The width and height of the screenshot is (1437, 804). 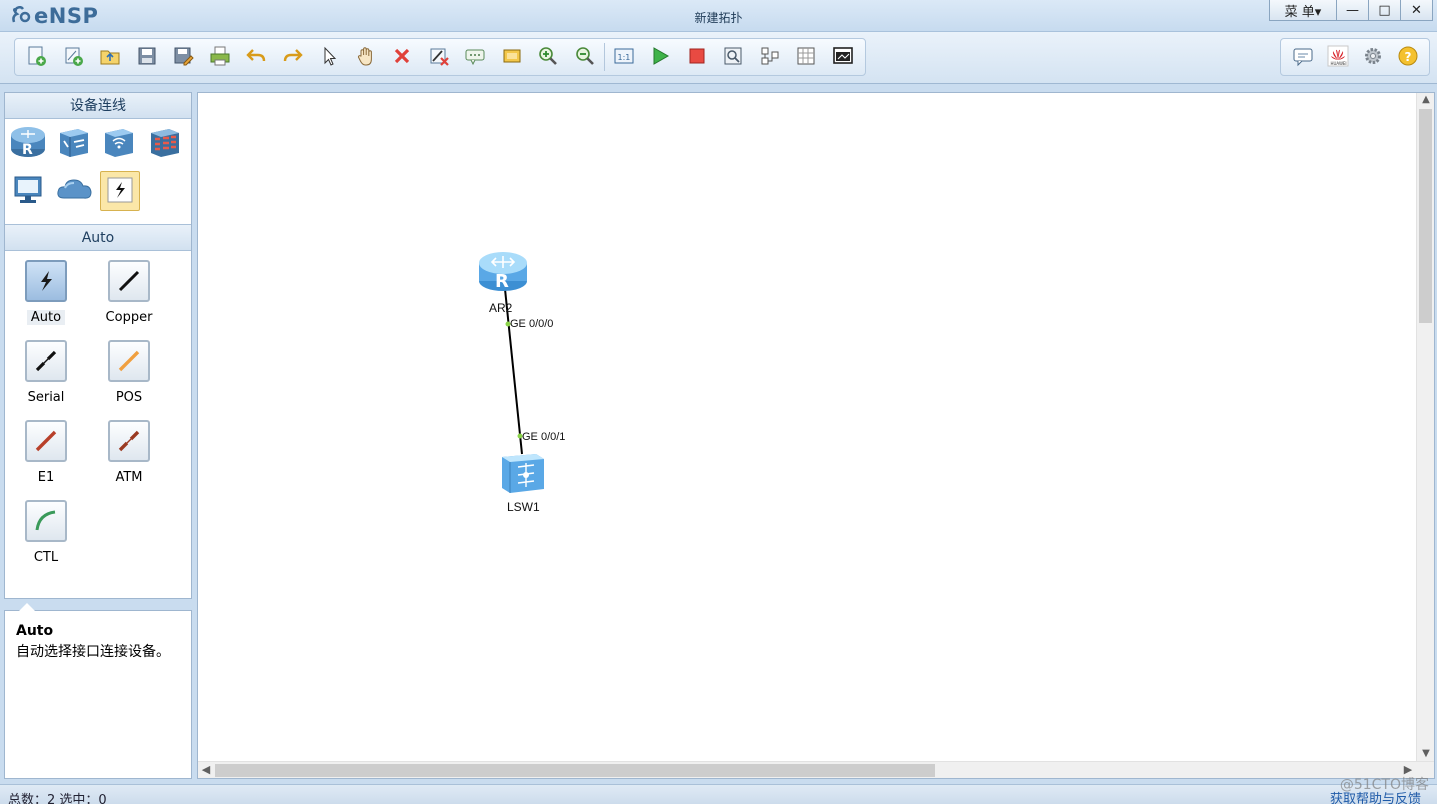 I want to click on device-section-title: 设备连线, so click(x=98, y=106).